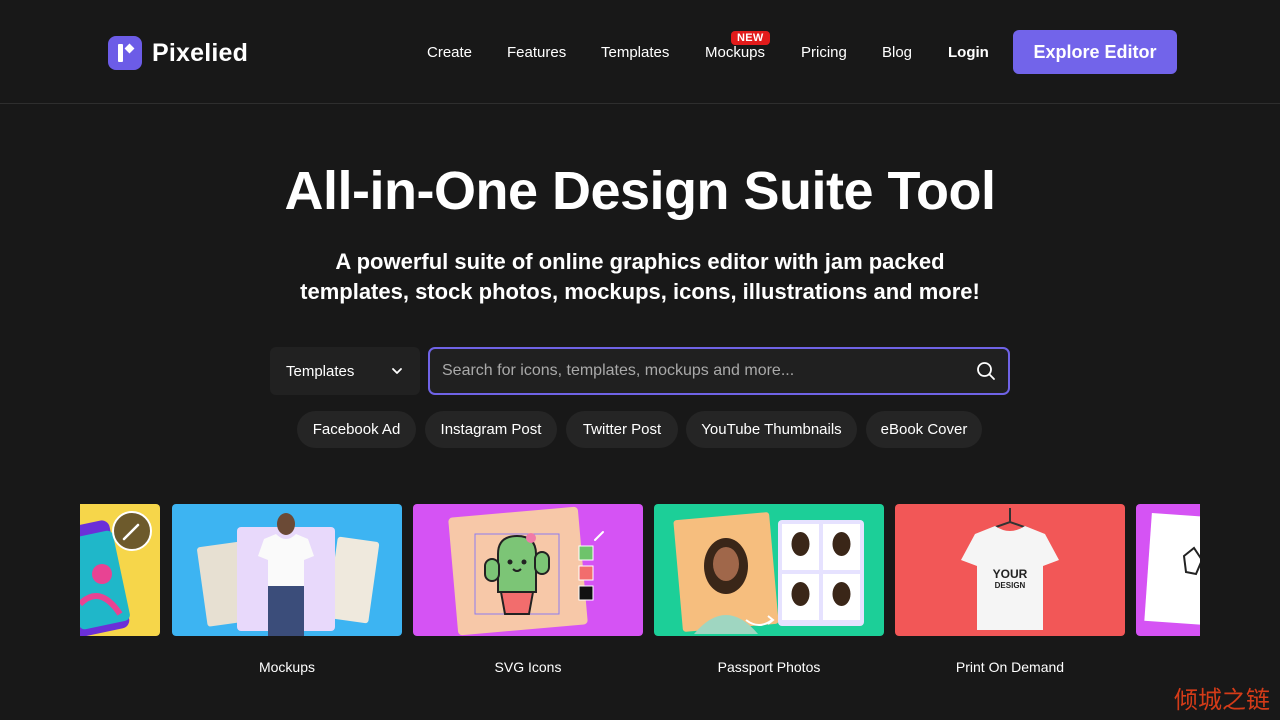 The width and height of the screenshot is (1280, 720). I want to click on card-label-passport-photos: Passport Photos, so click(769, 667).